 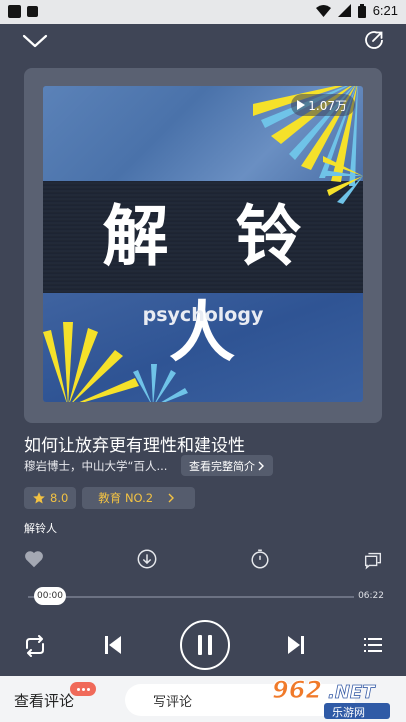 What do you see at coordinates (191, 597) in the screenshot?
I see `progress-bar` at bounding box center [191, 597].